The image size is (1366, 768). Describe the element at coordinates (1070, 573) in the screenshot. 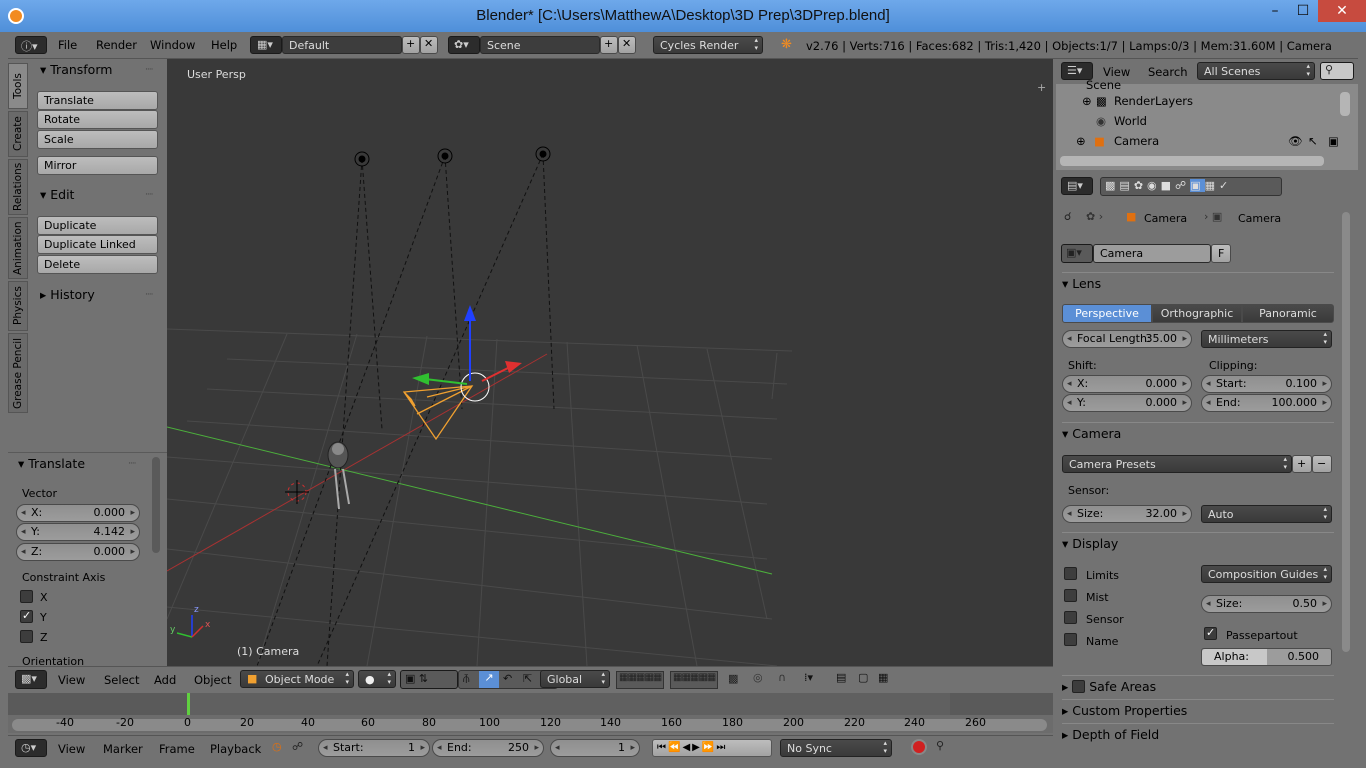

I see `limits-checkbox` at that location.